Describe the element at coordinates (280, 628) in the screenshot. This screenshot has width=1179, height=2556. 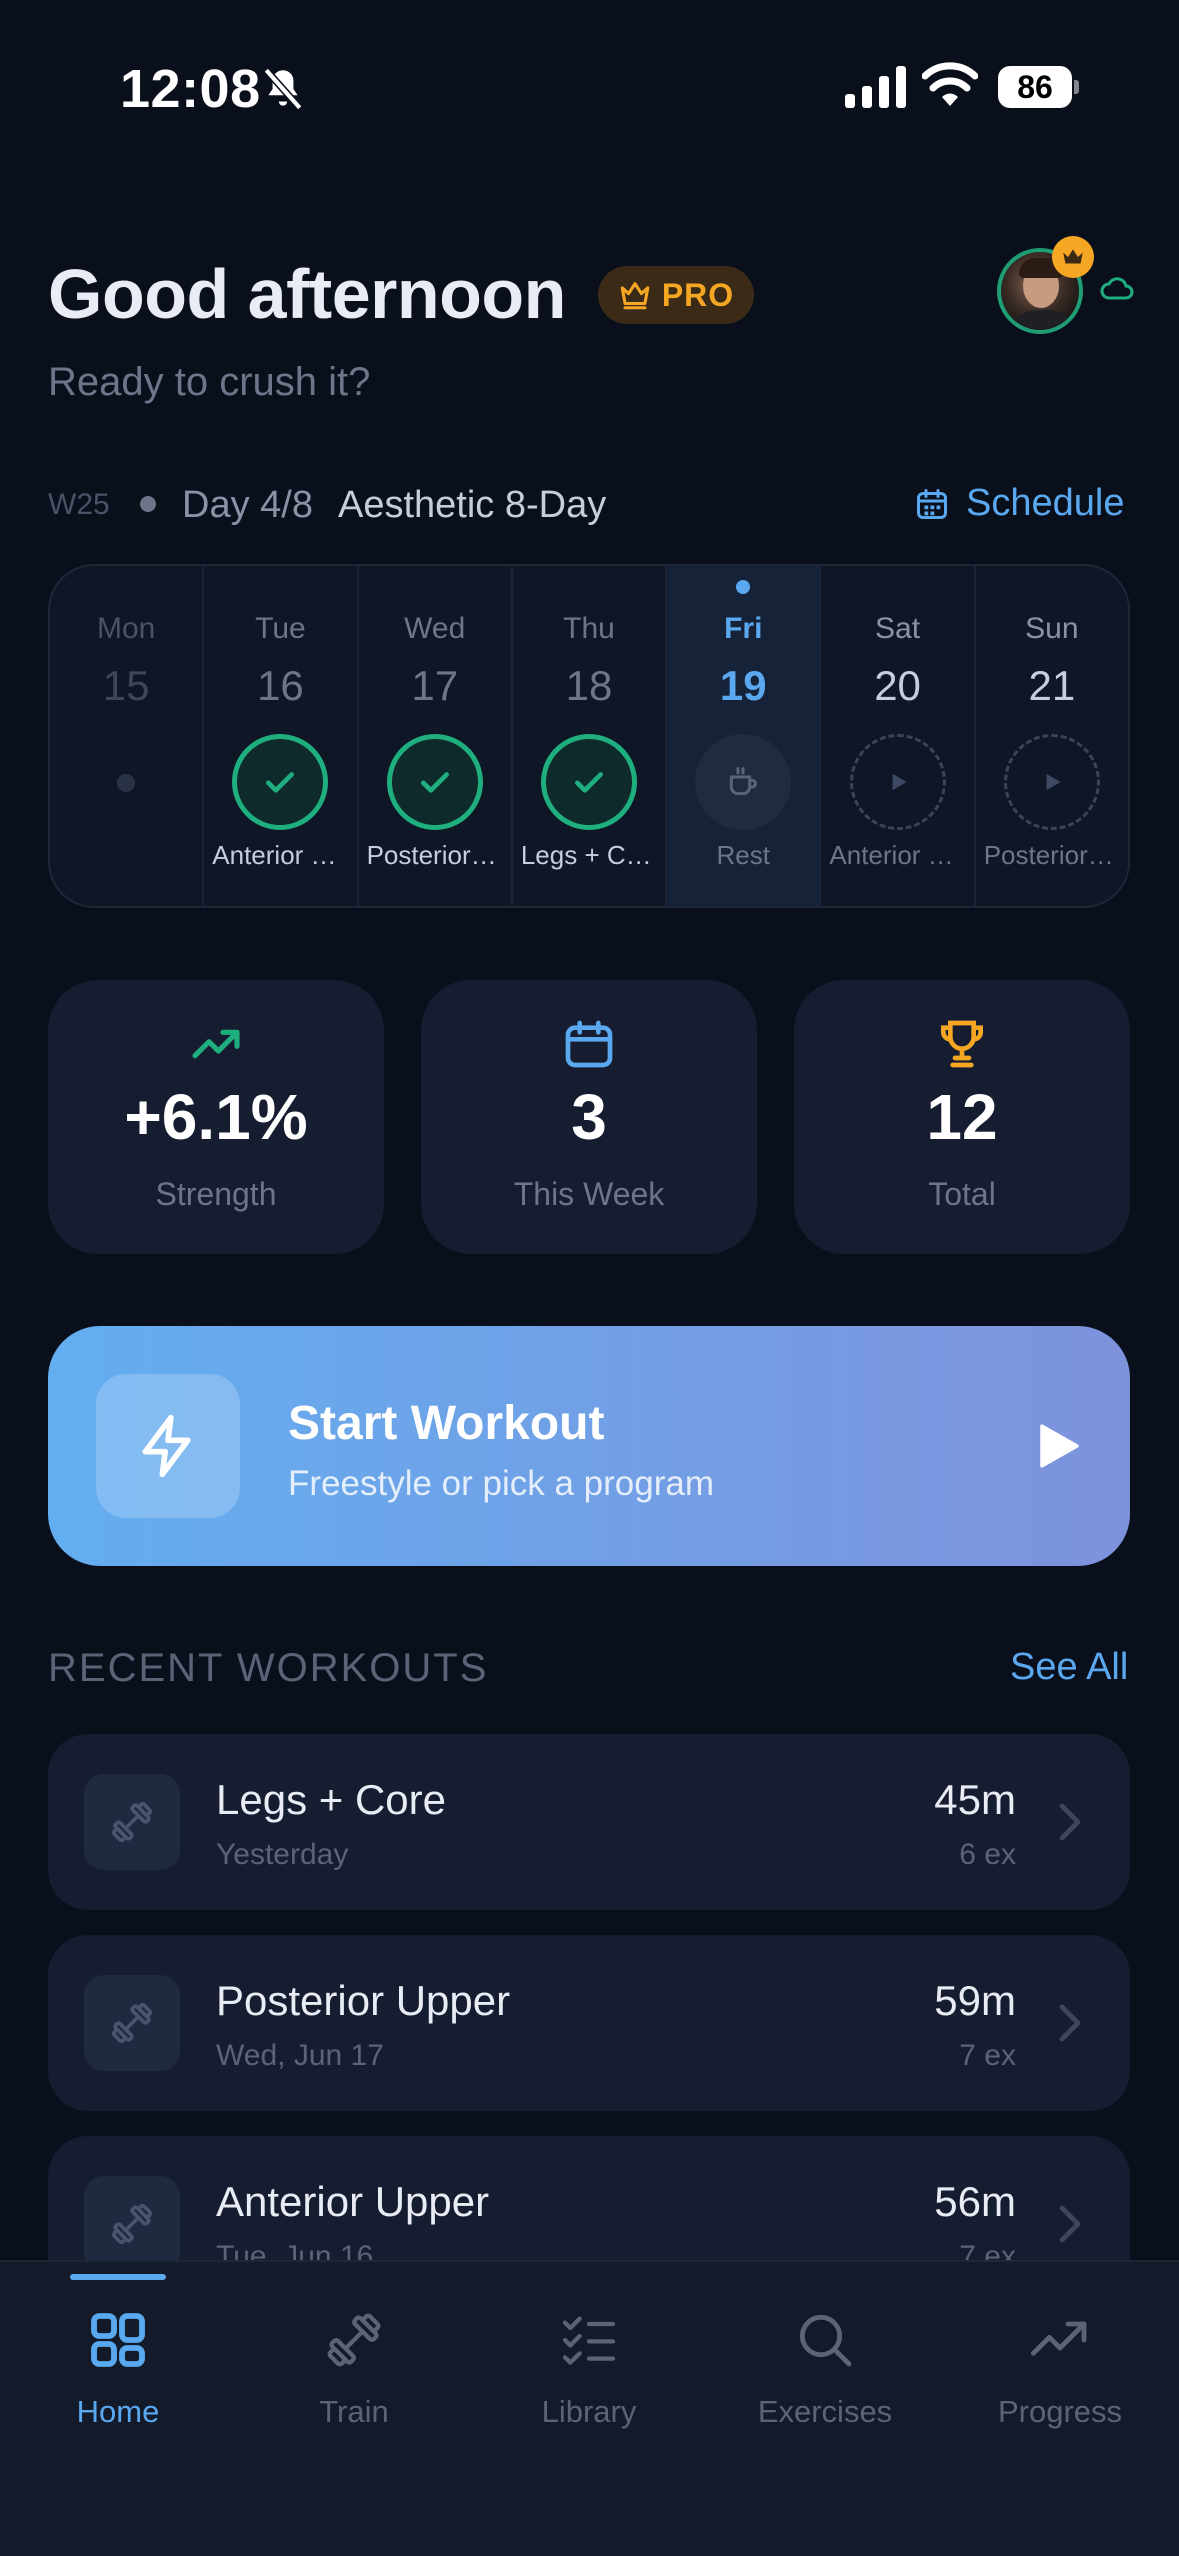
I see `day-name: Tue` at that location.